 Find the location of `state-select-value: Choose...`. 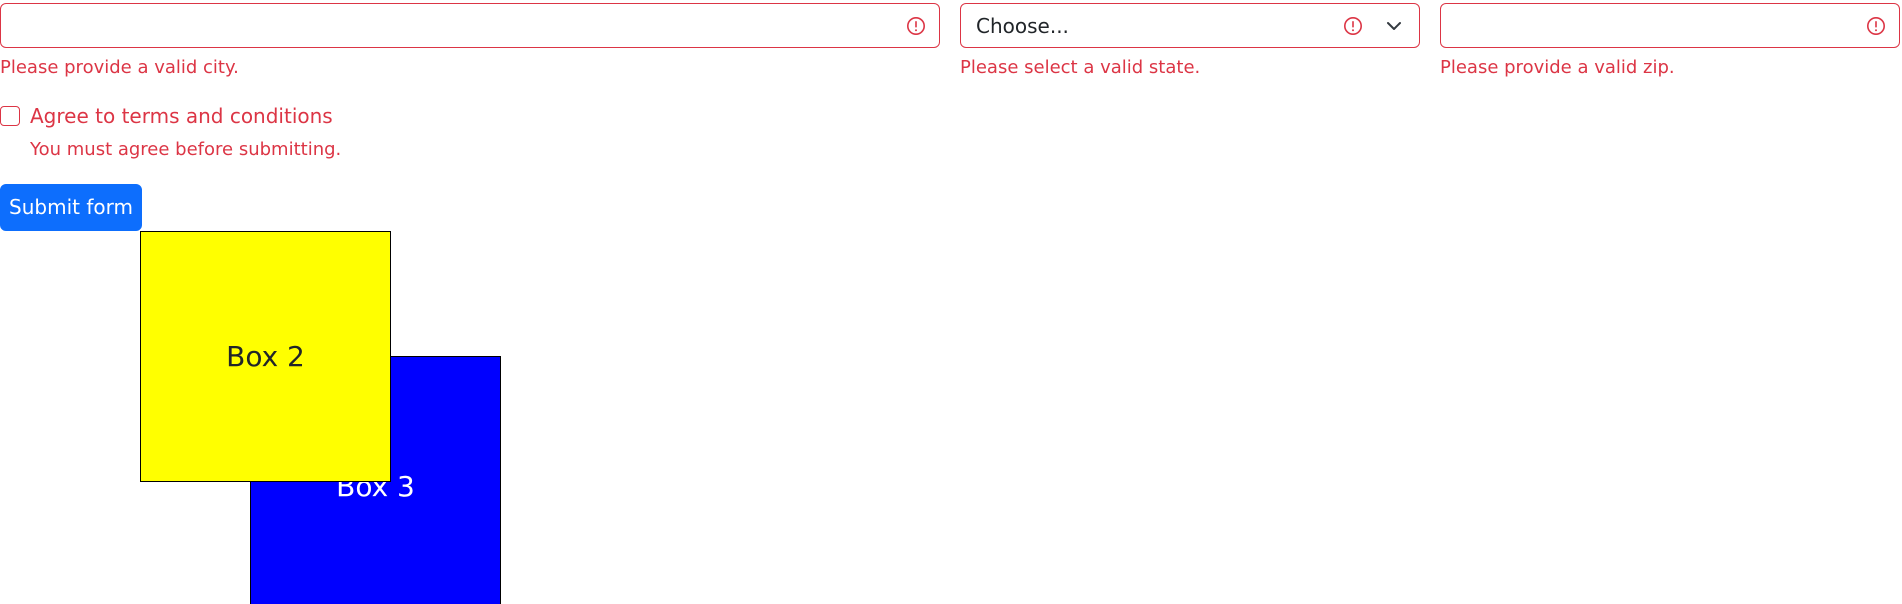

state-select-value: Choose... is located at coordinates (1022, 25).